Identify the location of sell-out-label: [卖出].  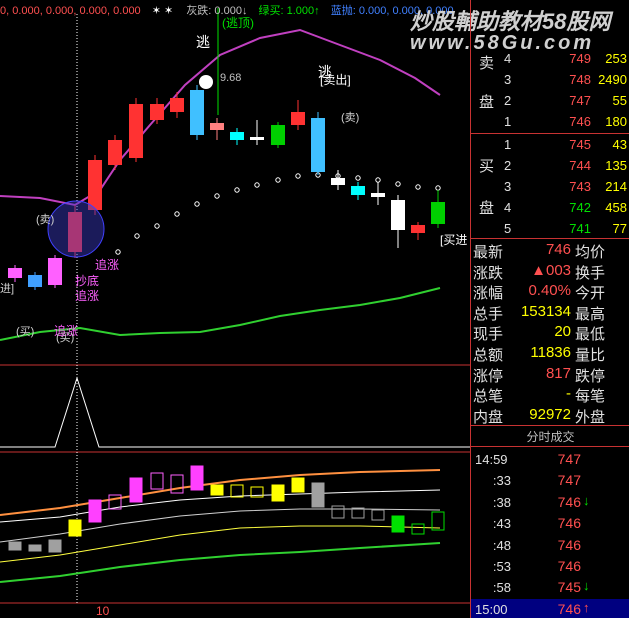
(335, 80).